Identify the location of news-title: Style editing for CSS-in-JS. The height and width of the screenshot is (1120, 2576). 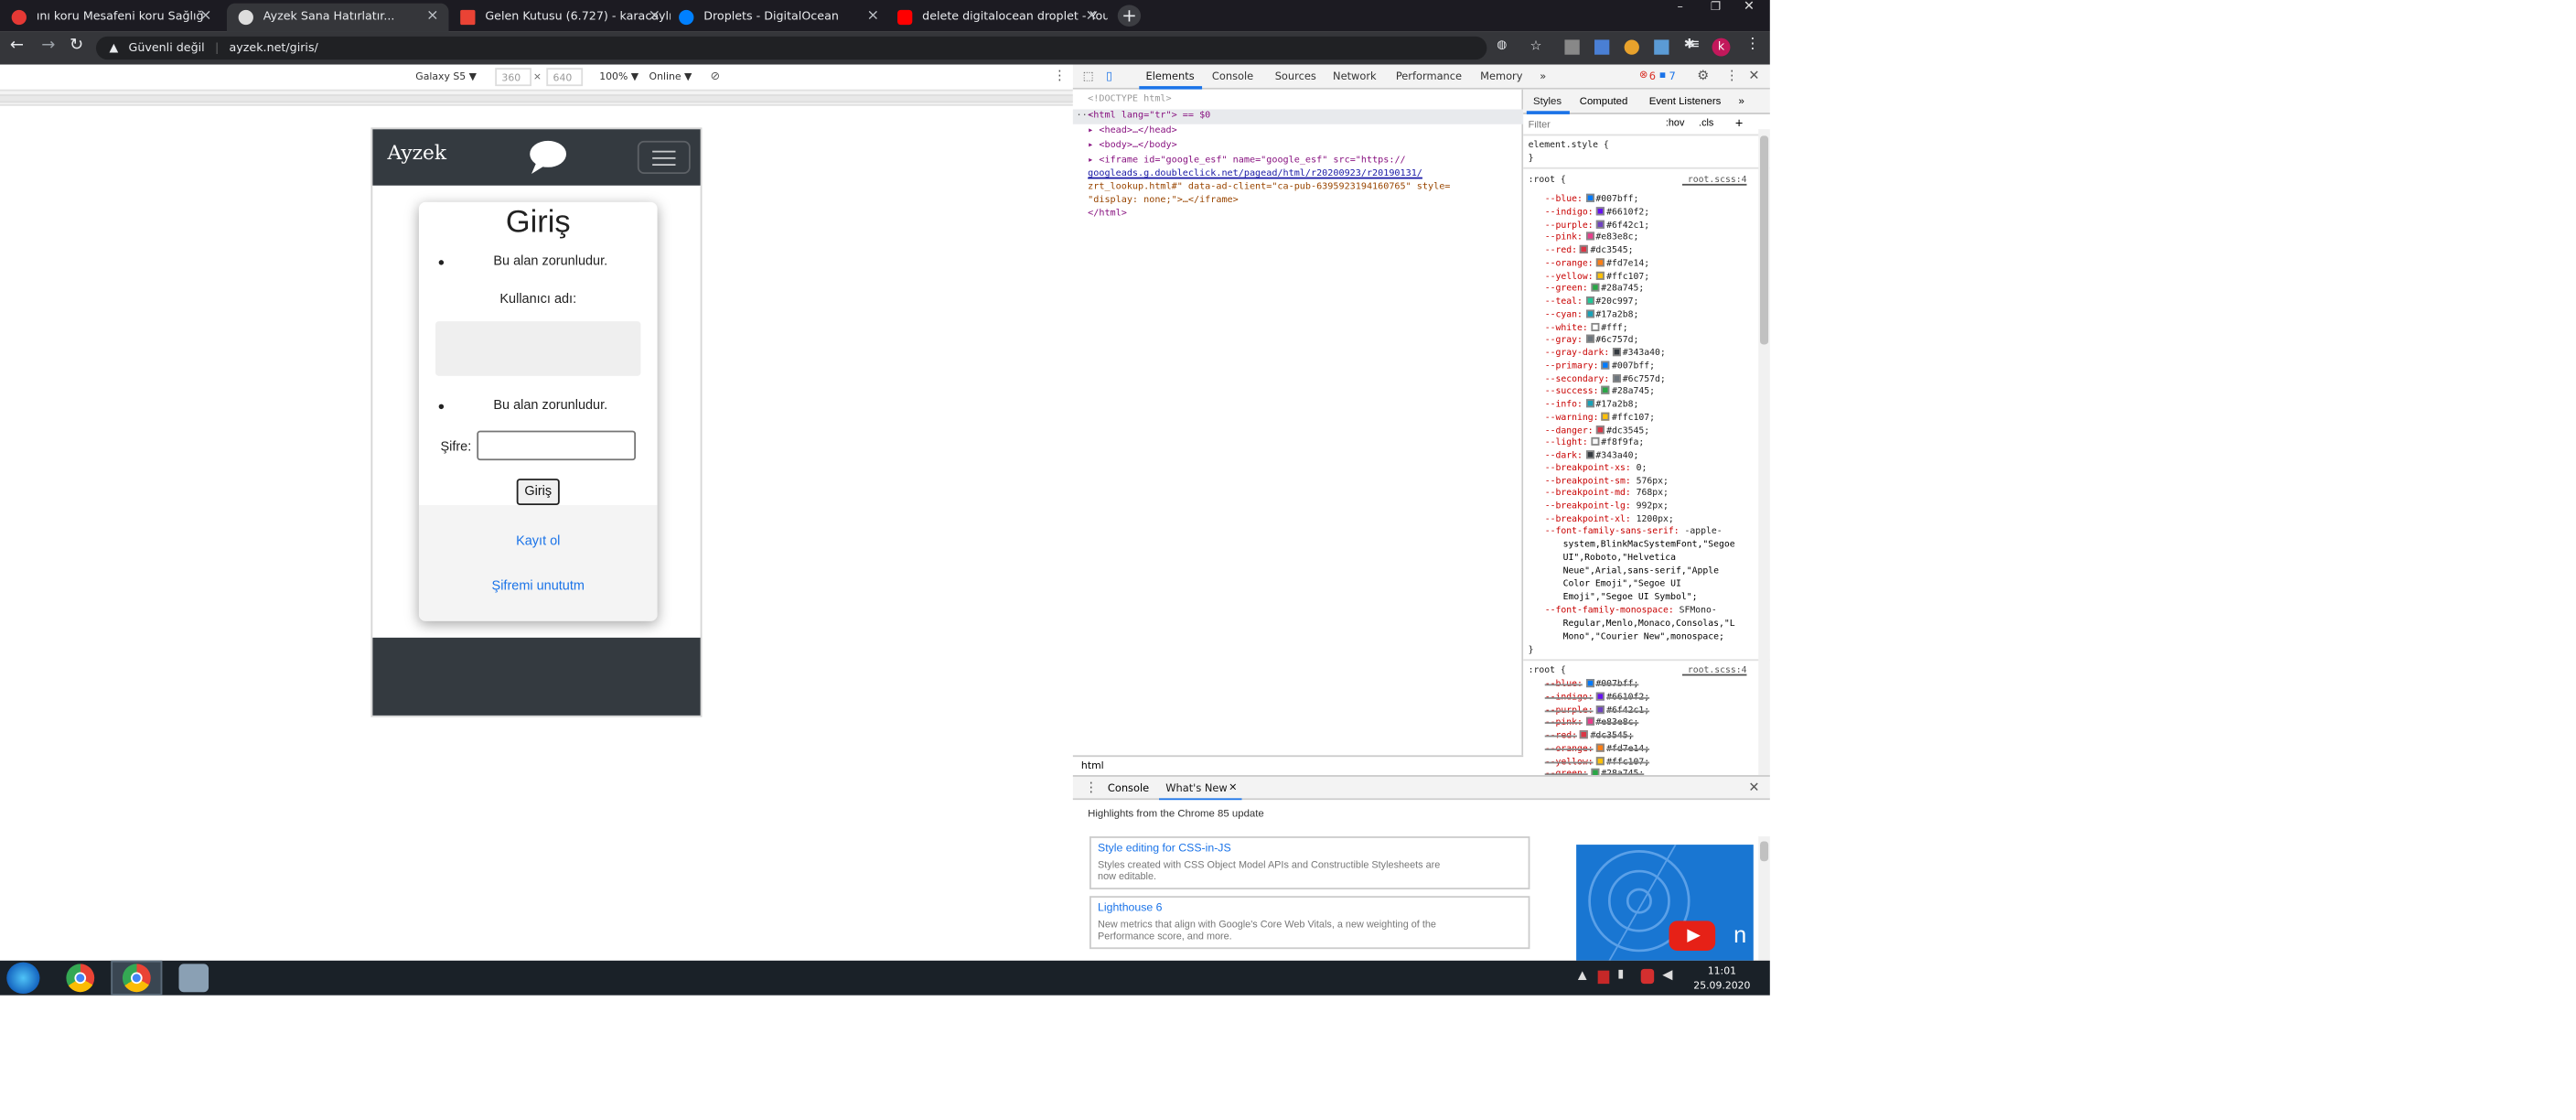
(1164, 849).